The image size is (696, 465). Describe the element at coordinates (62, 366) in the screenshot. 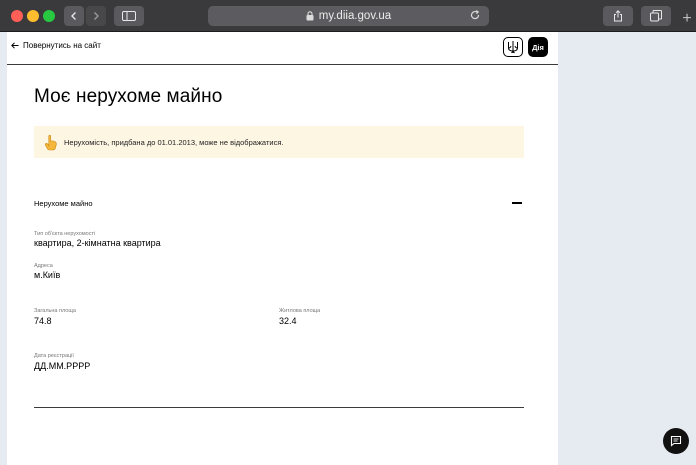

I see `registration-date-value: ДД.ММ.РРРР` at that location.